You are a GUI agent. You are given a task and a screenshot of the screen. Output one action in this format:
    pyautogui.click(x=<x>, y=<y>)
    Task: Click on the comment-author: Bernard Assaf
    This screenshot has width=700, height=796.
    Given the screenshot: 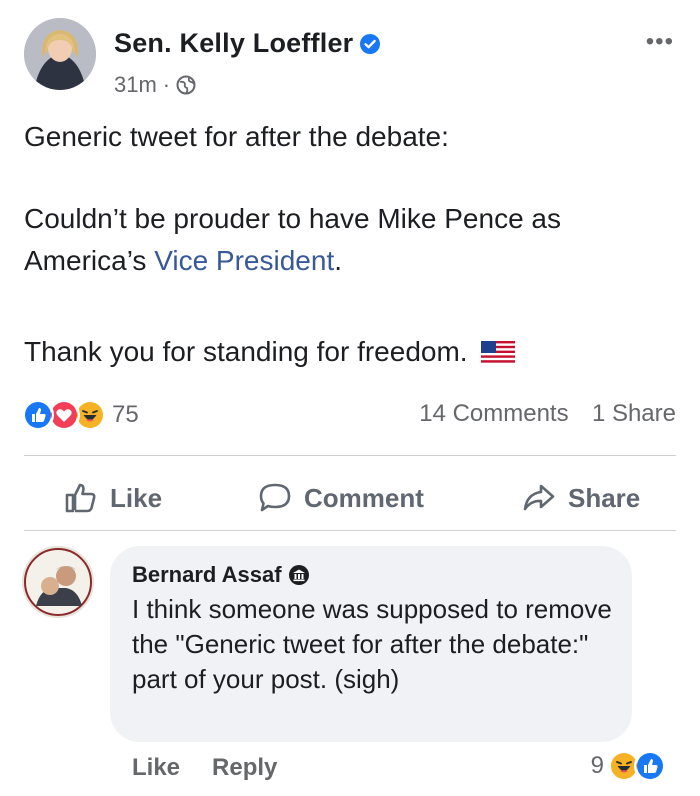 What is the action you would take?
    pyautogui.click(x=221, y=575)
    